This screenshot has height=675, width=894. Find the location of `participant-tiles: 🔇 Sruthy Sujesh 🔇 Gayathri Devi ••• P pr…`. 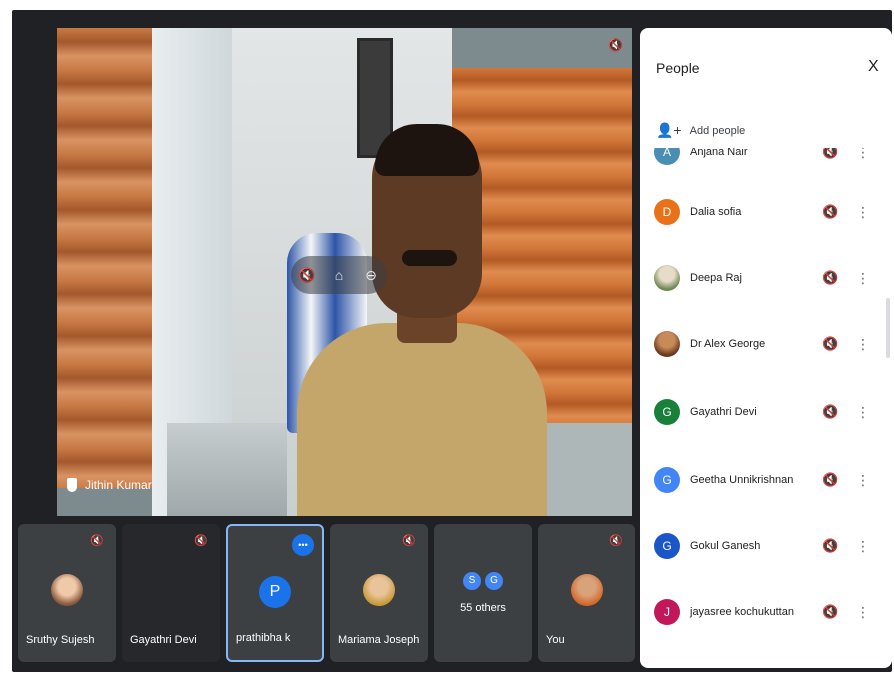

participant-tiles: 🔇 Sruthy Sujesh 🔇 Gayathri Devi ••• P pr… is located at coordinates (326, 595).